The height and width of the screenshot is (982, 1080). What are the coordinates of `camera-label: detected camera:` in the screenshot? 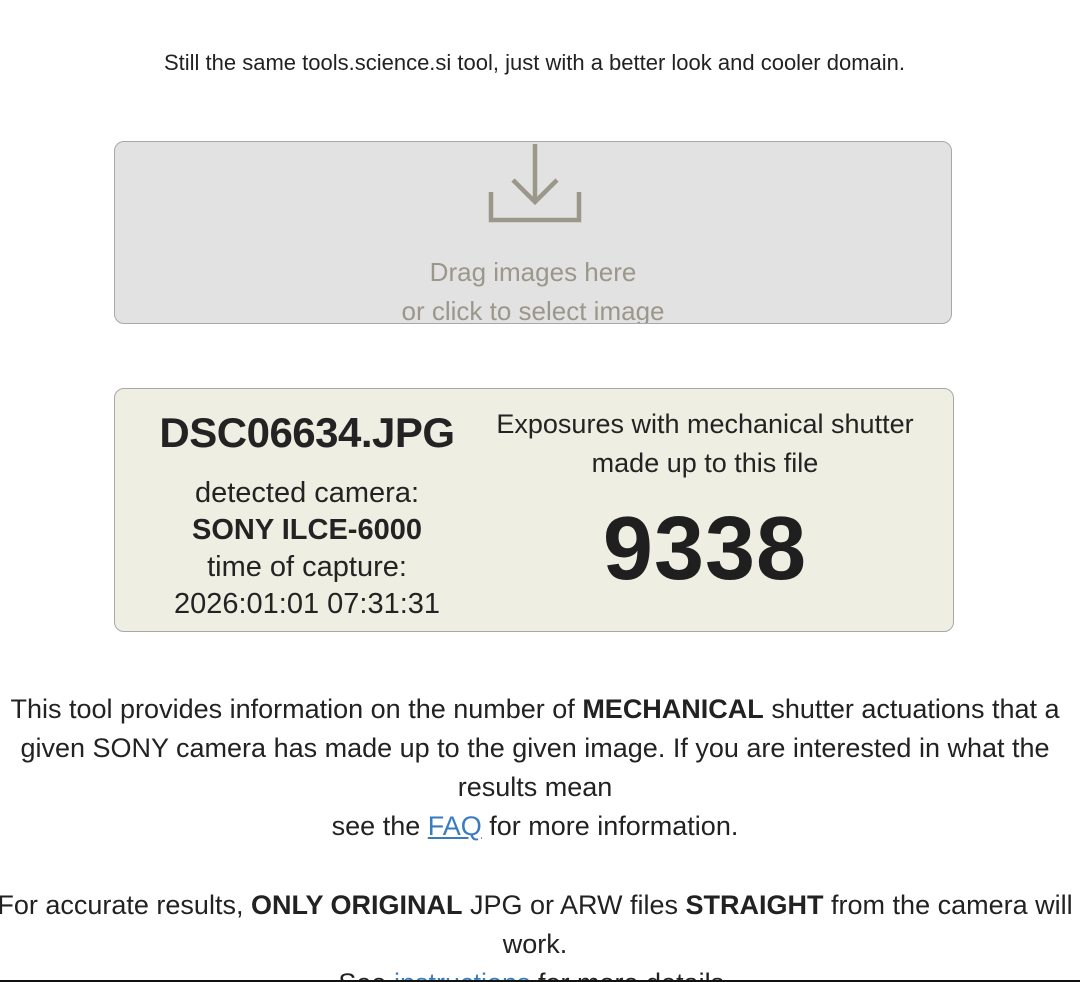 It's located at (307, 493).